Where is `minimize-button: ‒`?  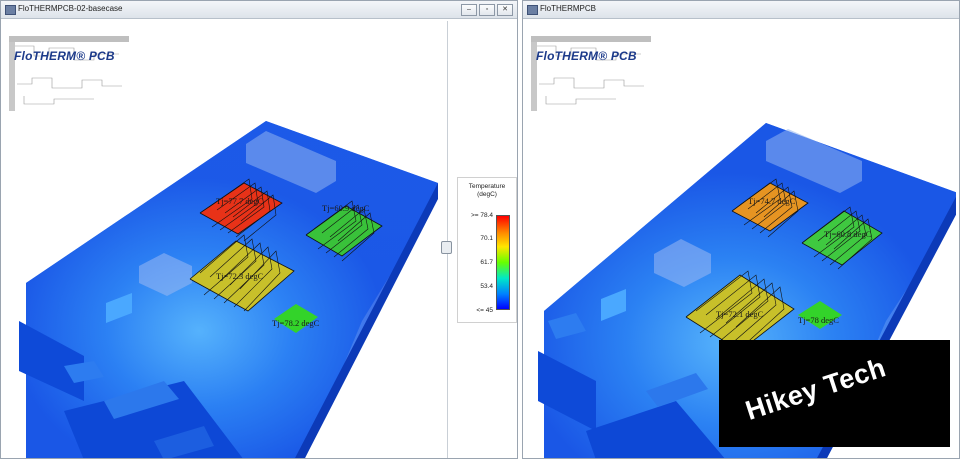 minimize-button: ‒ is located at coordinates (469, 10).